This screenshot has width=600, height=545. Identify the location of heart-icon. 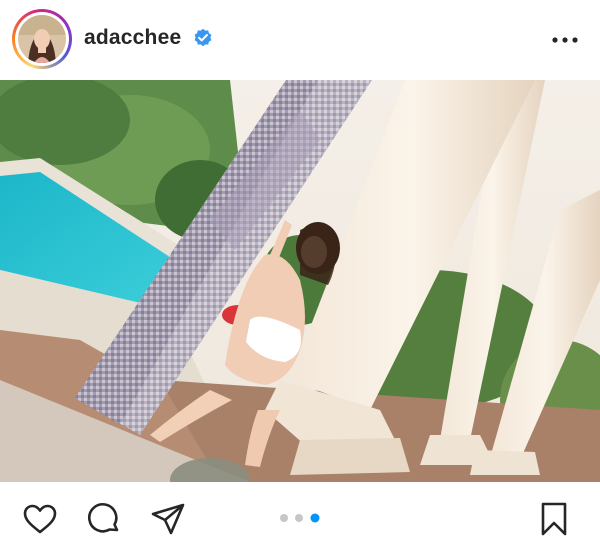
(40, 519).